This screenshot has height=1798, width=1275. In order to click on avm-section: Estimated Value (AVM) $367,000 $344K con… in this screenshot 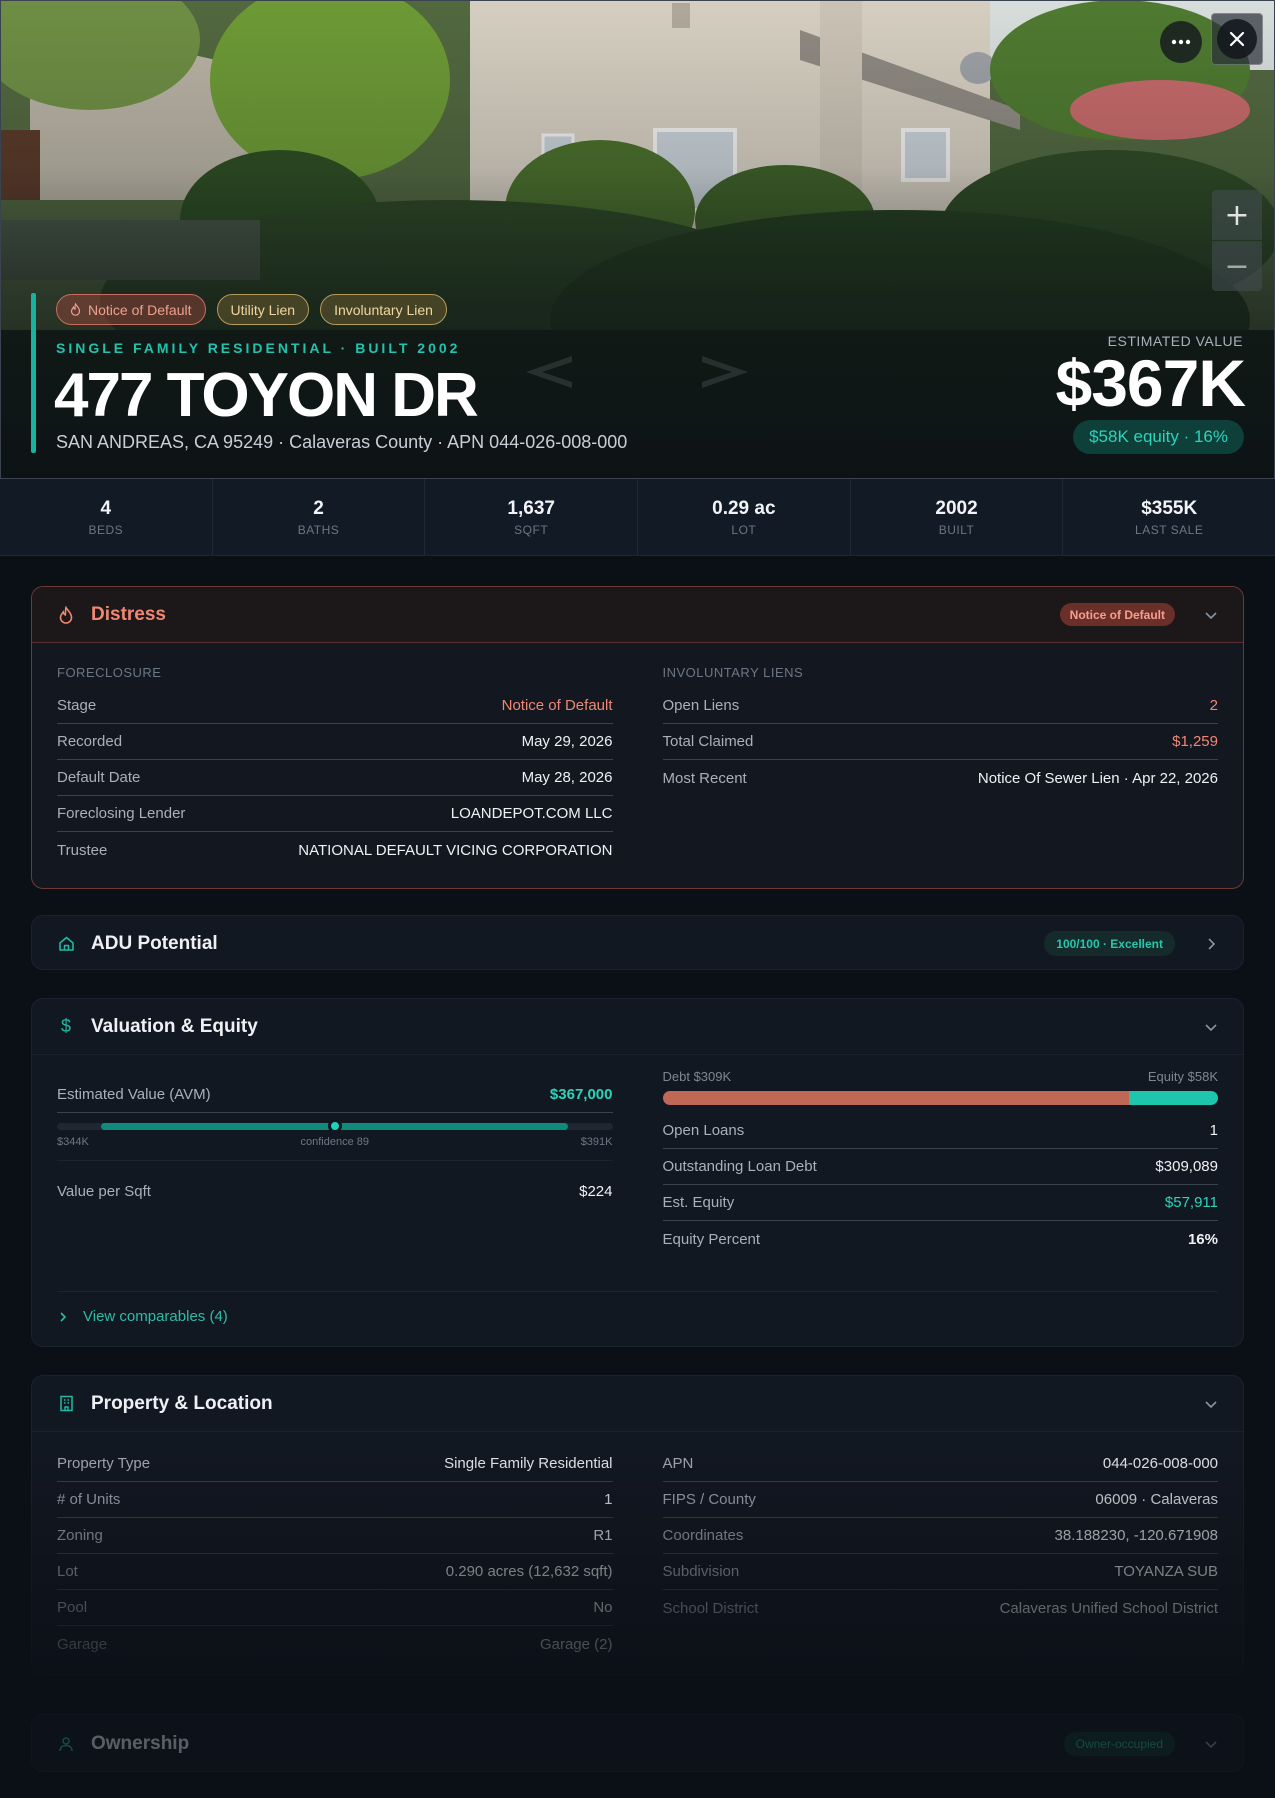, I will do `click(335, 1167)`.